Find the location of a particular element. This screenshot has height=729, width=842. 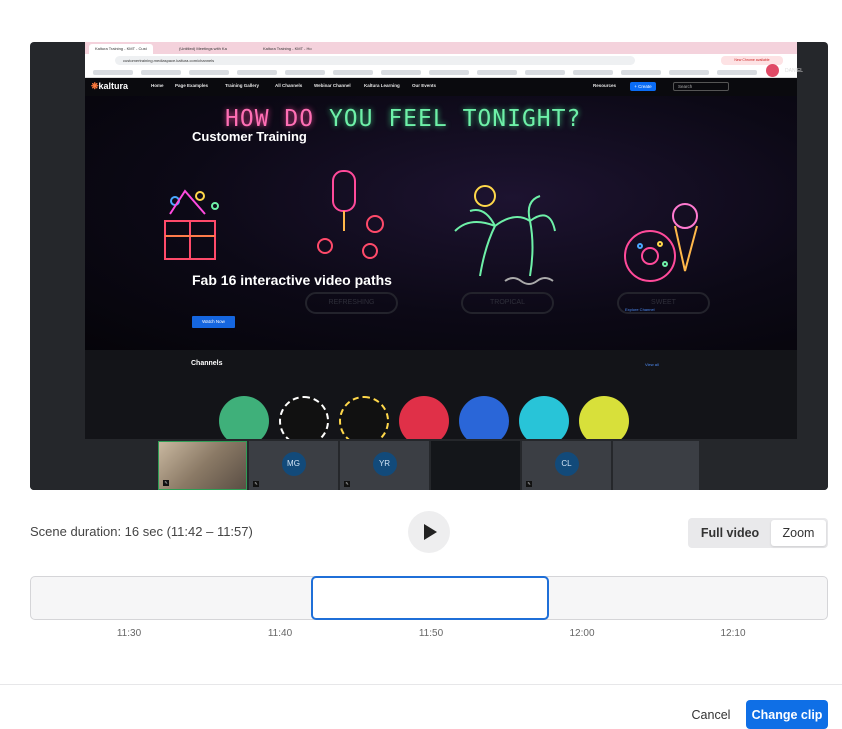

watch-now-button: Watch Now is located at coordinates (213, 322).